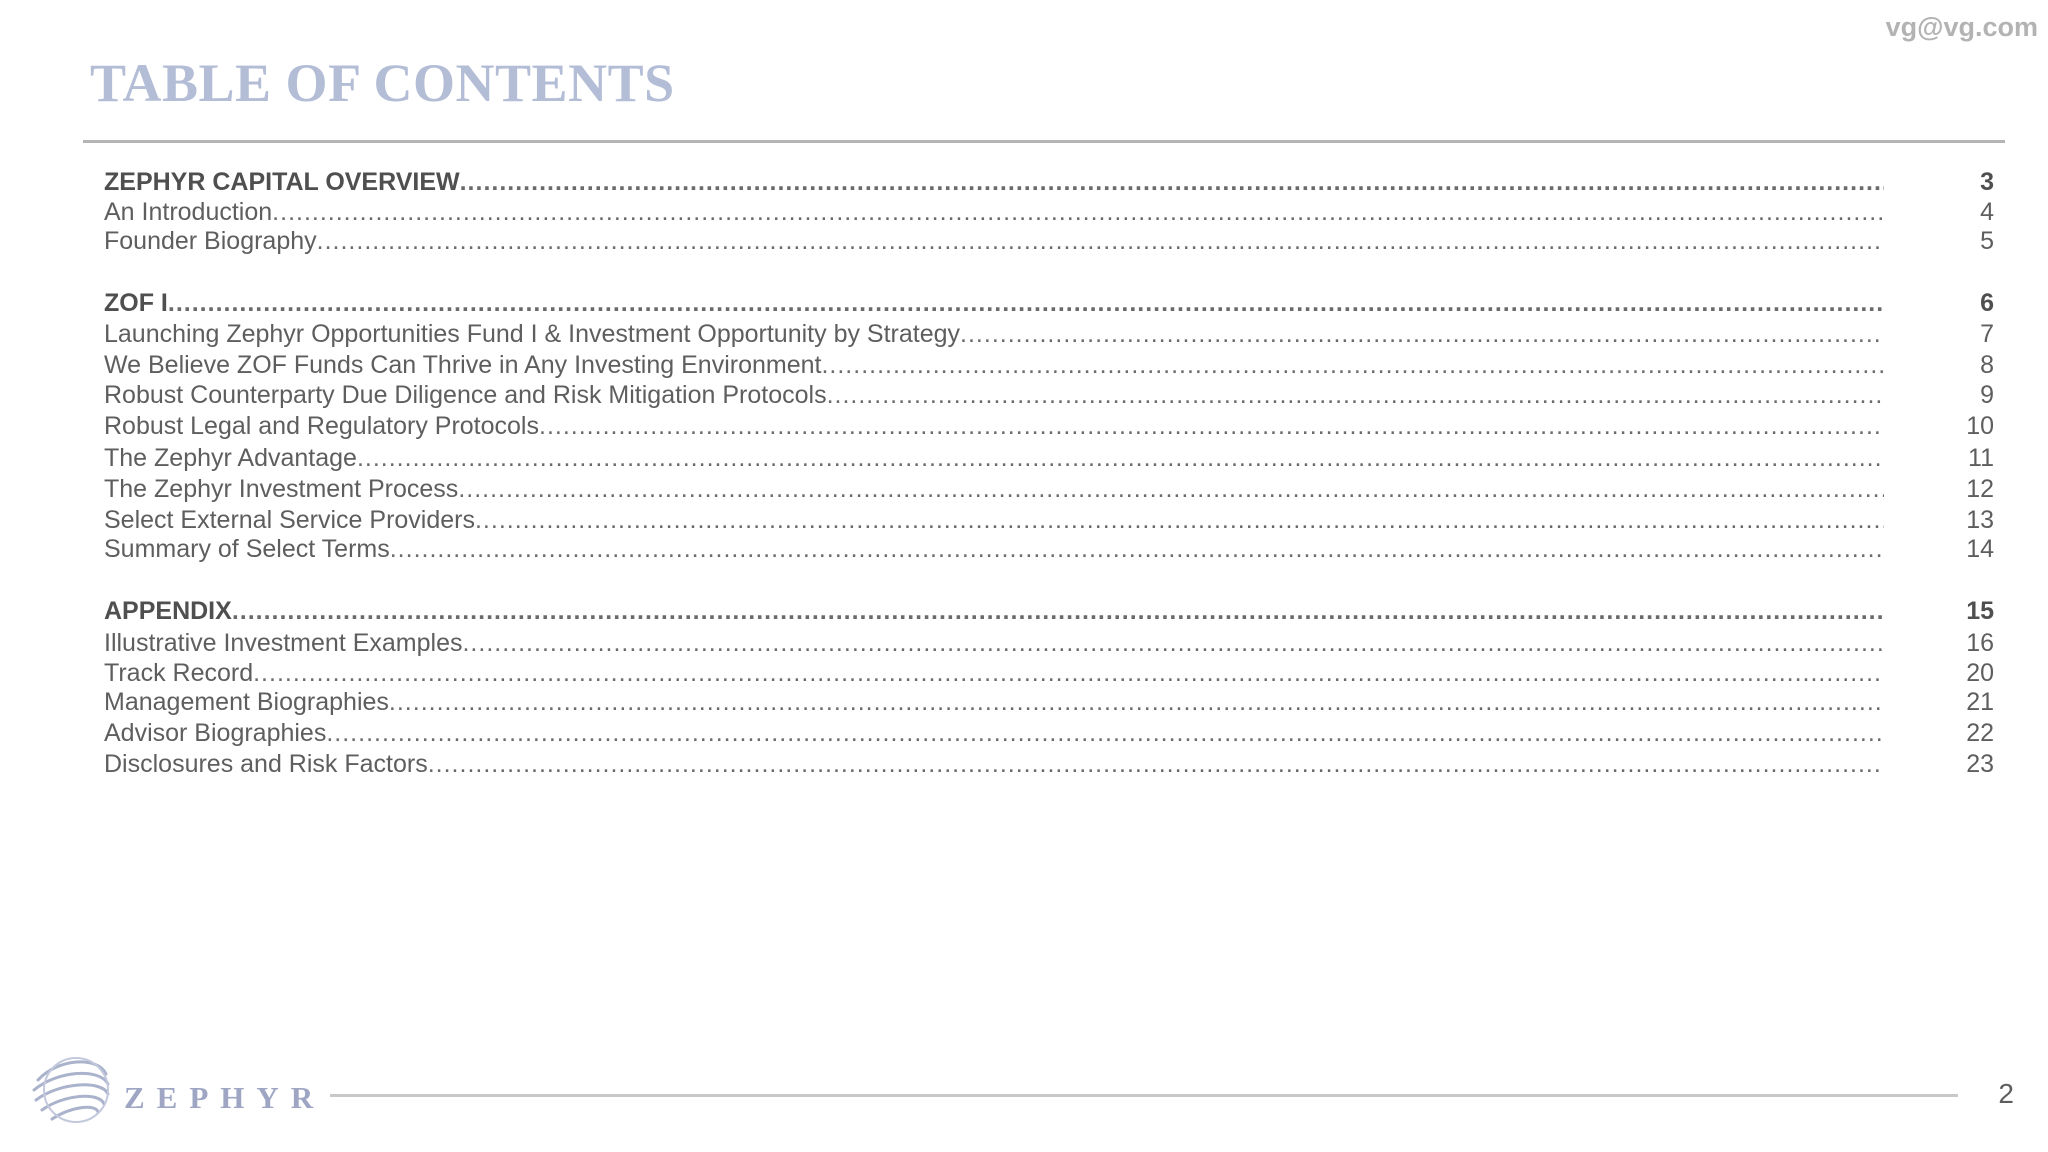 The width and height of the screenshot is (2048, 1152). Describe the element at coordinates (1980, 643) in the screenshot. I see `toc-entry-page: 16` at that location.